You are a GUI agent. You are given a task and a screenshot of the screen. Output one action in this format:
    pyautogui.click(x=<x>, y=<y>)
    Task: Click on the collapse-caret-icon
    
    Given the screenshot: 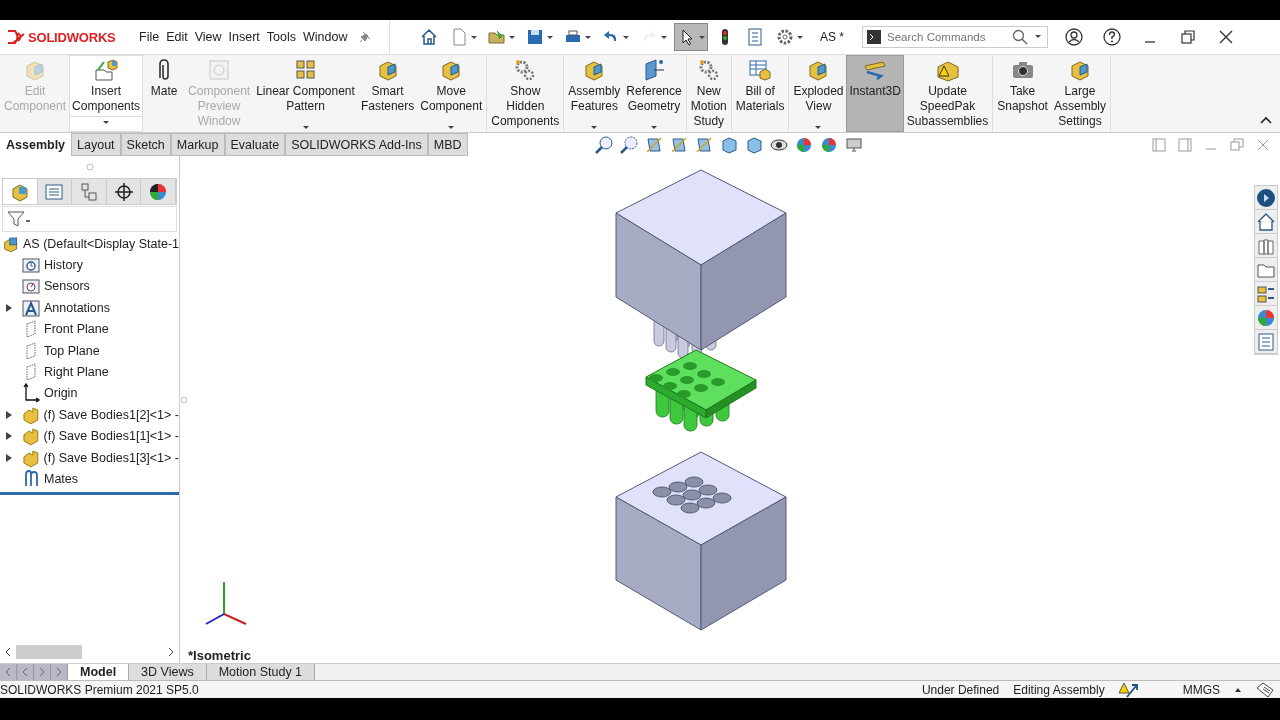 What is the action you would take?
    pyautogui.click(x=1266, y=120)
    